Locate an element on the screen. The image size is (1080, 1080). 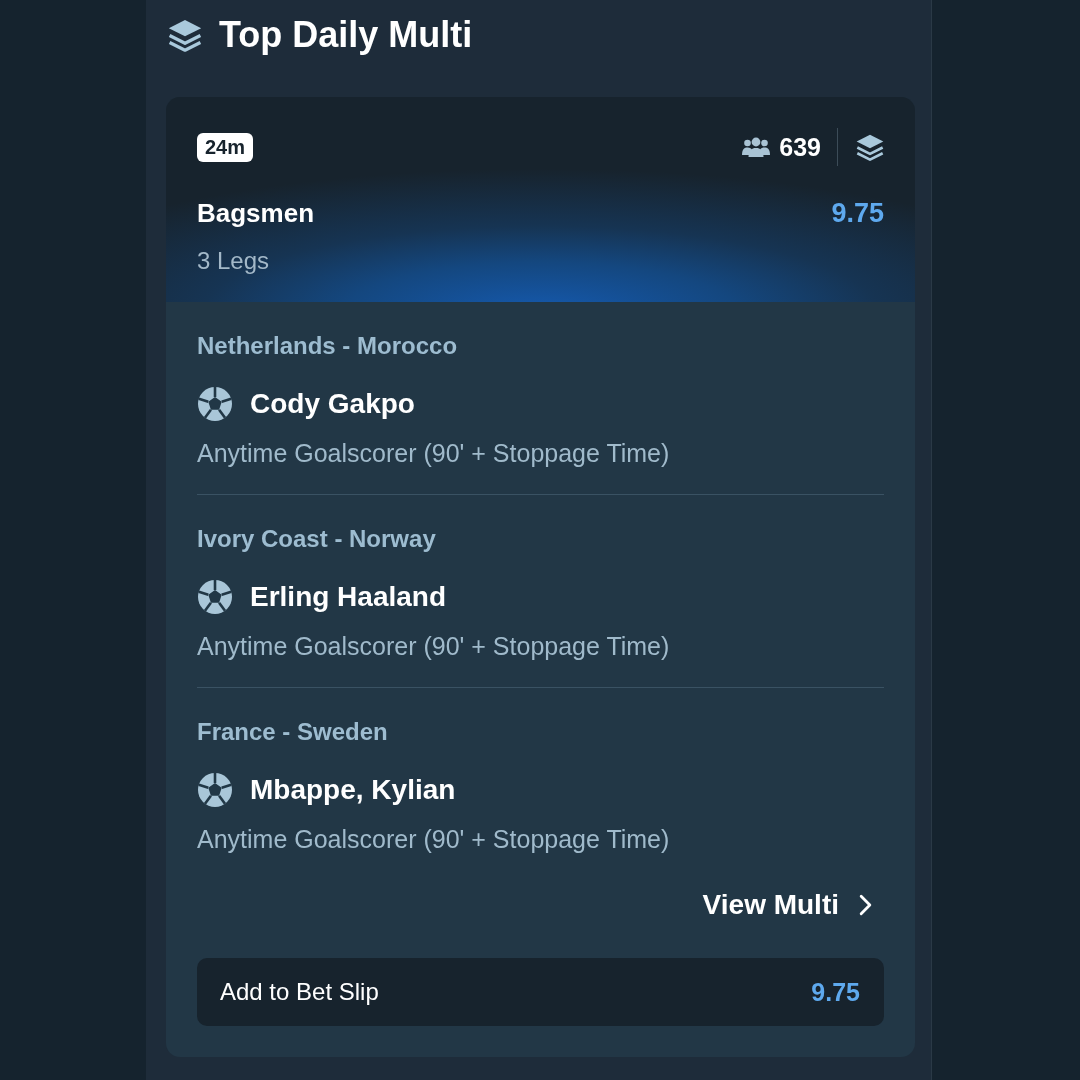
multi-name: Bagsmen is located at coordinates (256, 213).